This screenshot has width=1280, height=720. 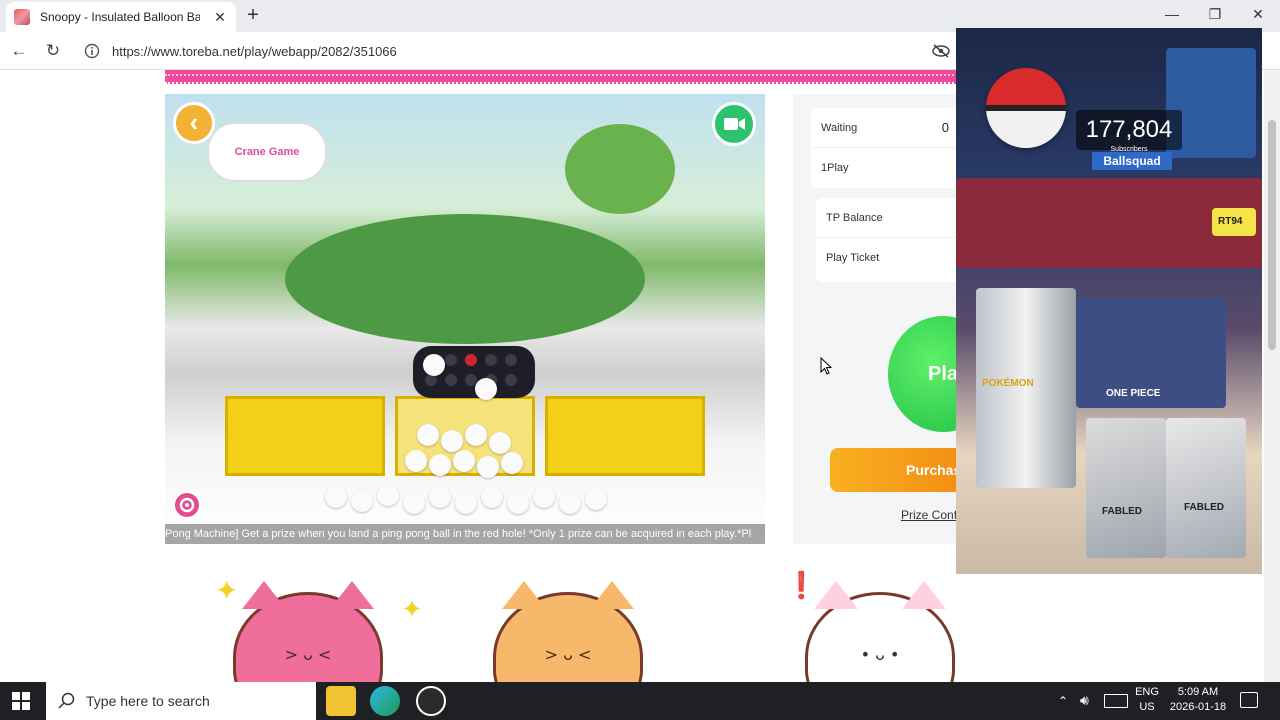 What do you see at coordinates (1147, 699) in the screenshot?
I see `language-indicator: ENG US` at bounding box center [1147, 699].